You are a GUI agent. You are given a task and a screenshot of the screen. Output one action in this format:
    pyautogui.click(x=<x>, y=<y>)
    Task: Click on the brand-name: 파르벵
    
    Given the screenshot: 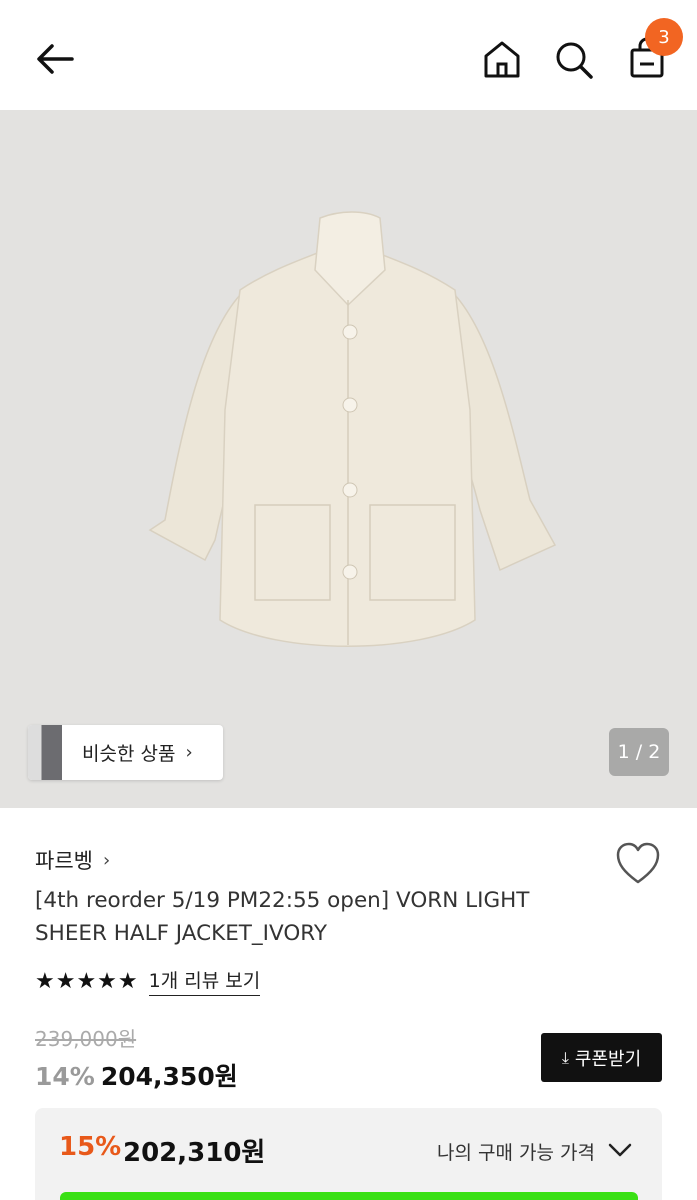 What is the action you would take?
    pyautogui.click(x=64, y=861)
    